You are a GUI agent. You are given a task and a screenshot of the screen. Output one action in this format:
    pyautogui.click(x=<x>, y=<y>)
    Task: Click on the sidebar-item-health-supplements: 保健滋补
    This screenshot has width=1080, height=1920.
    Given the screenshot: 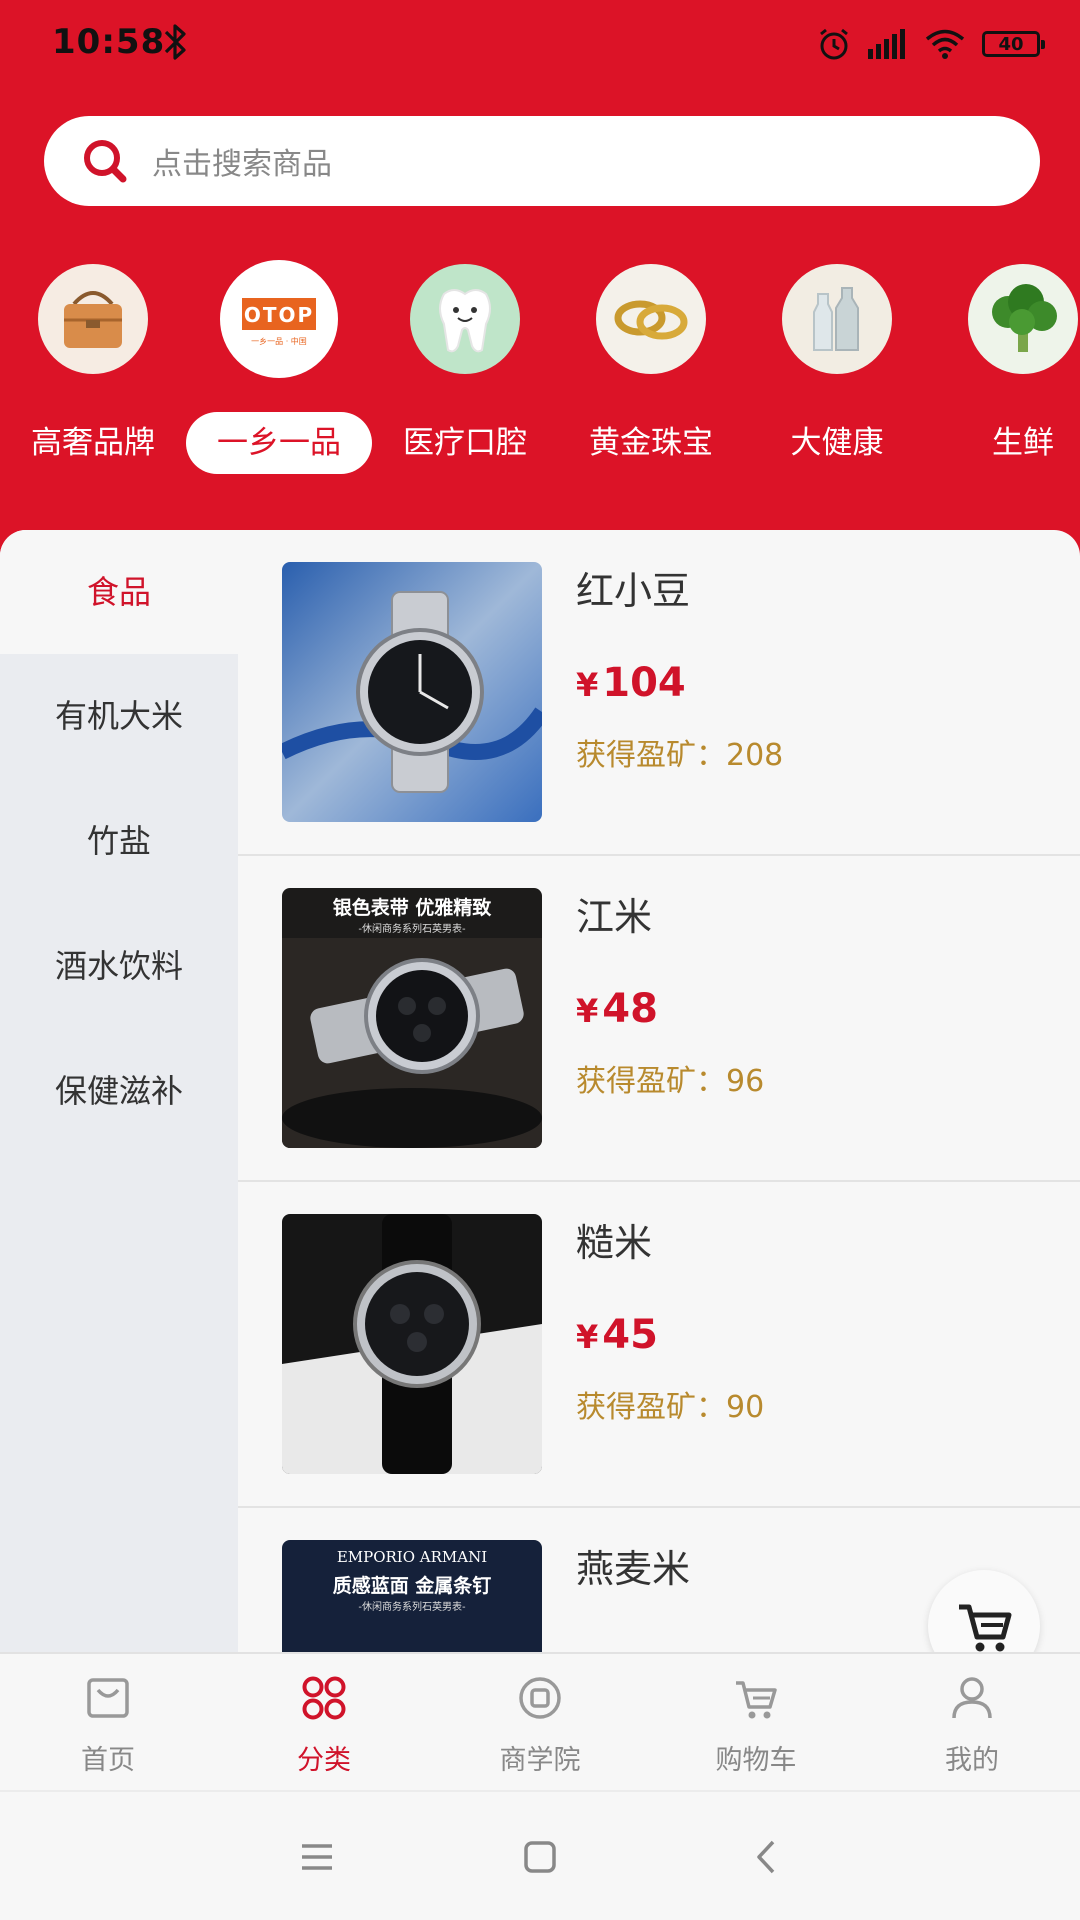 What is the action you would take?
    pyautogui.click(x=119, y=1091)
    